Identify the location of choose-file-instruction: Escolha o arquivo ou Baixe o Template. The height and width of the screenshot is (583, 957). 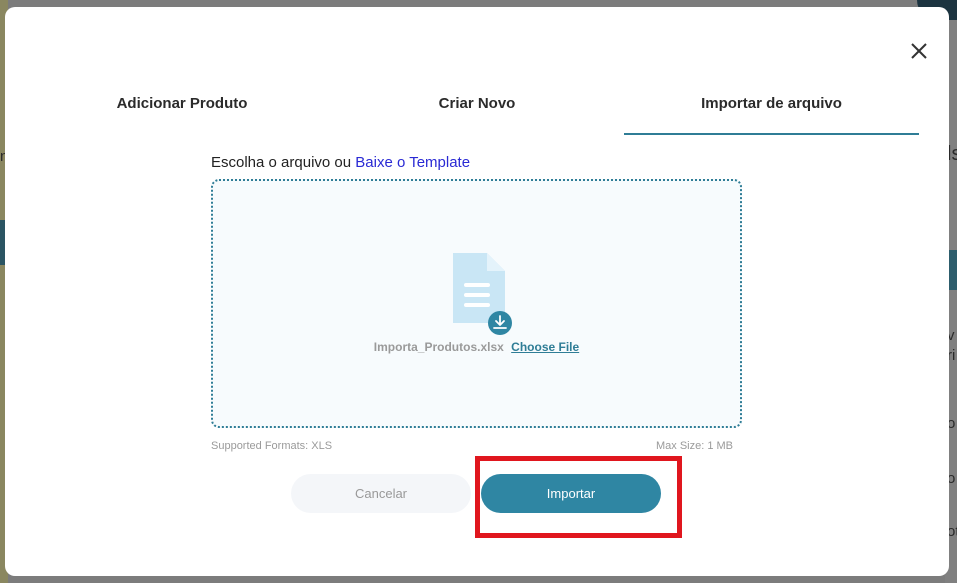
(340, 162).